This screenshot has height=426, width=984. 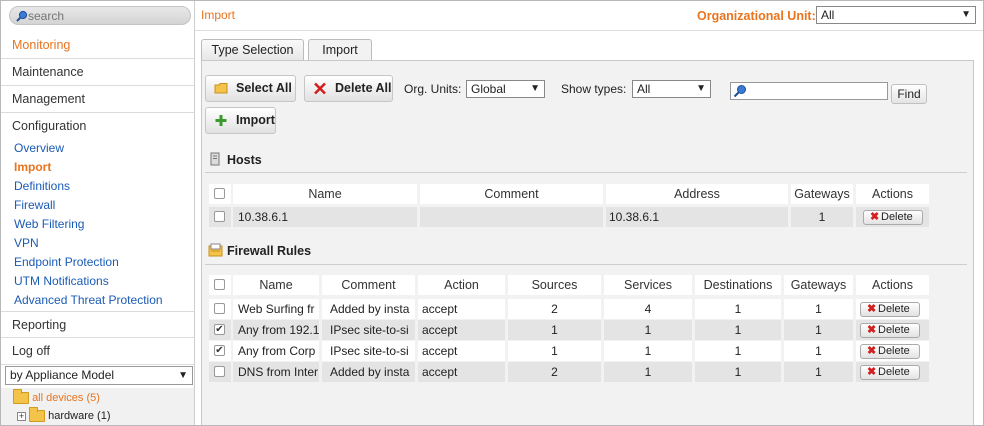 I want to click on row-select-cell: ✔, so click(x=220, y=330).